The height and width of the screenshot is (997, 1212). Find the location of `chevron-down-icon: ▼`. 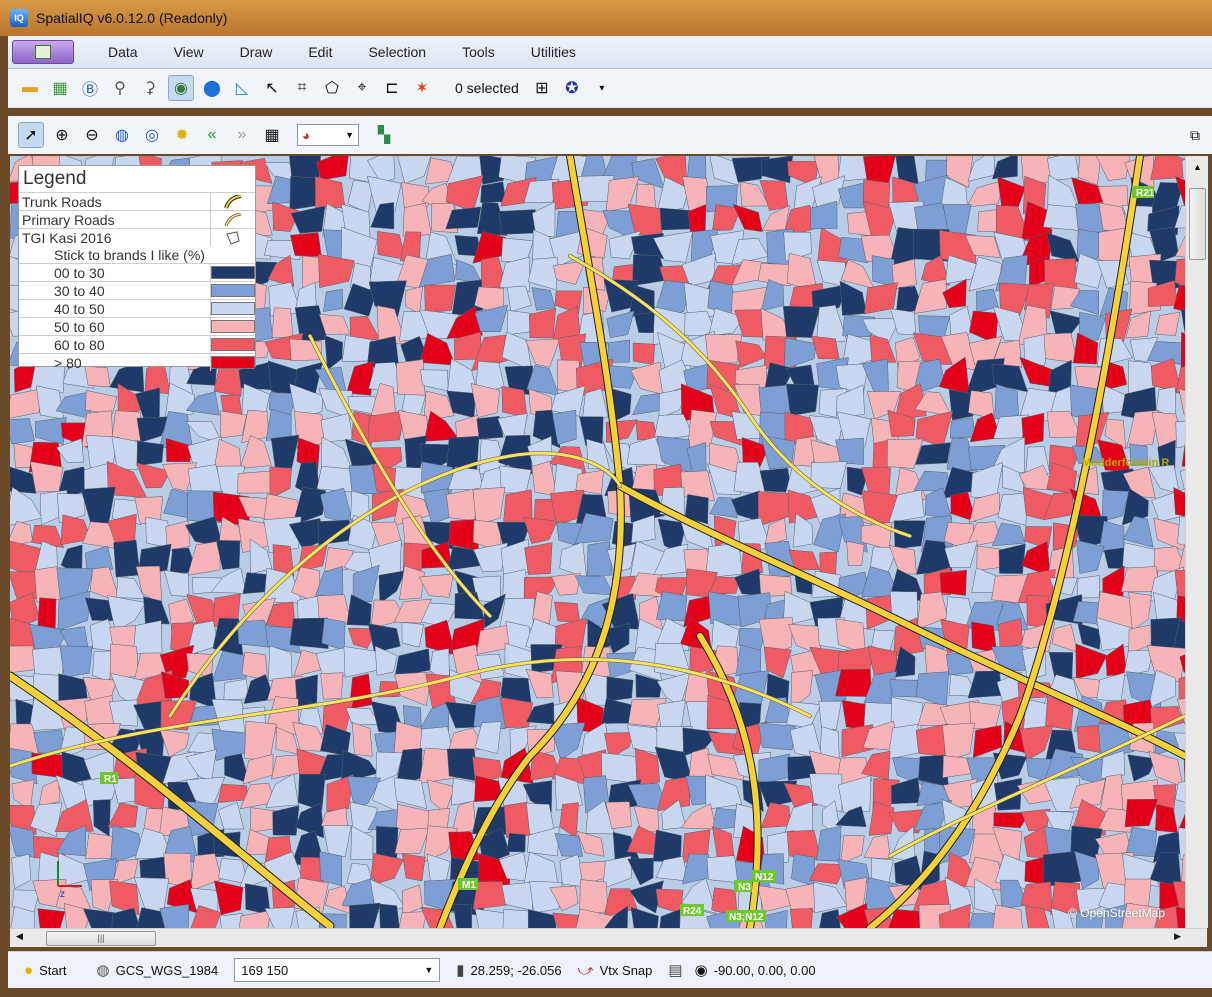

chevron-down-icon: ▼ is located at coordinates (429, 970).